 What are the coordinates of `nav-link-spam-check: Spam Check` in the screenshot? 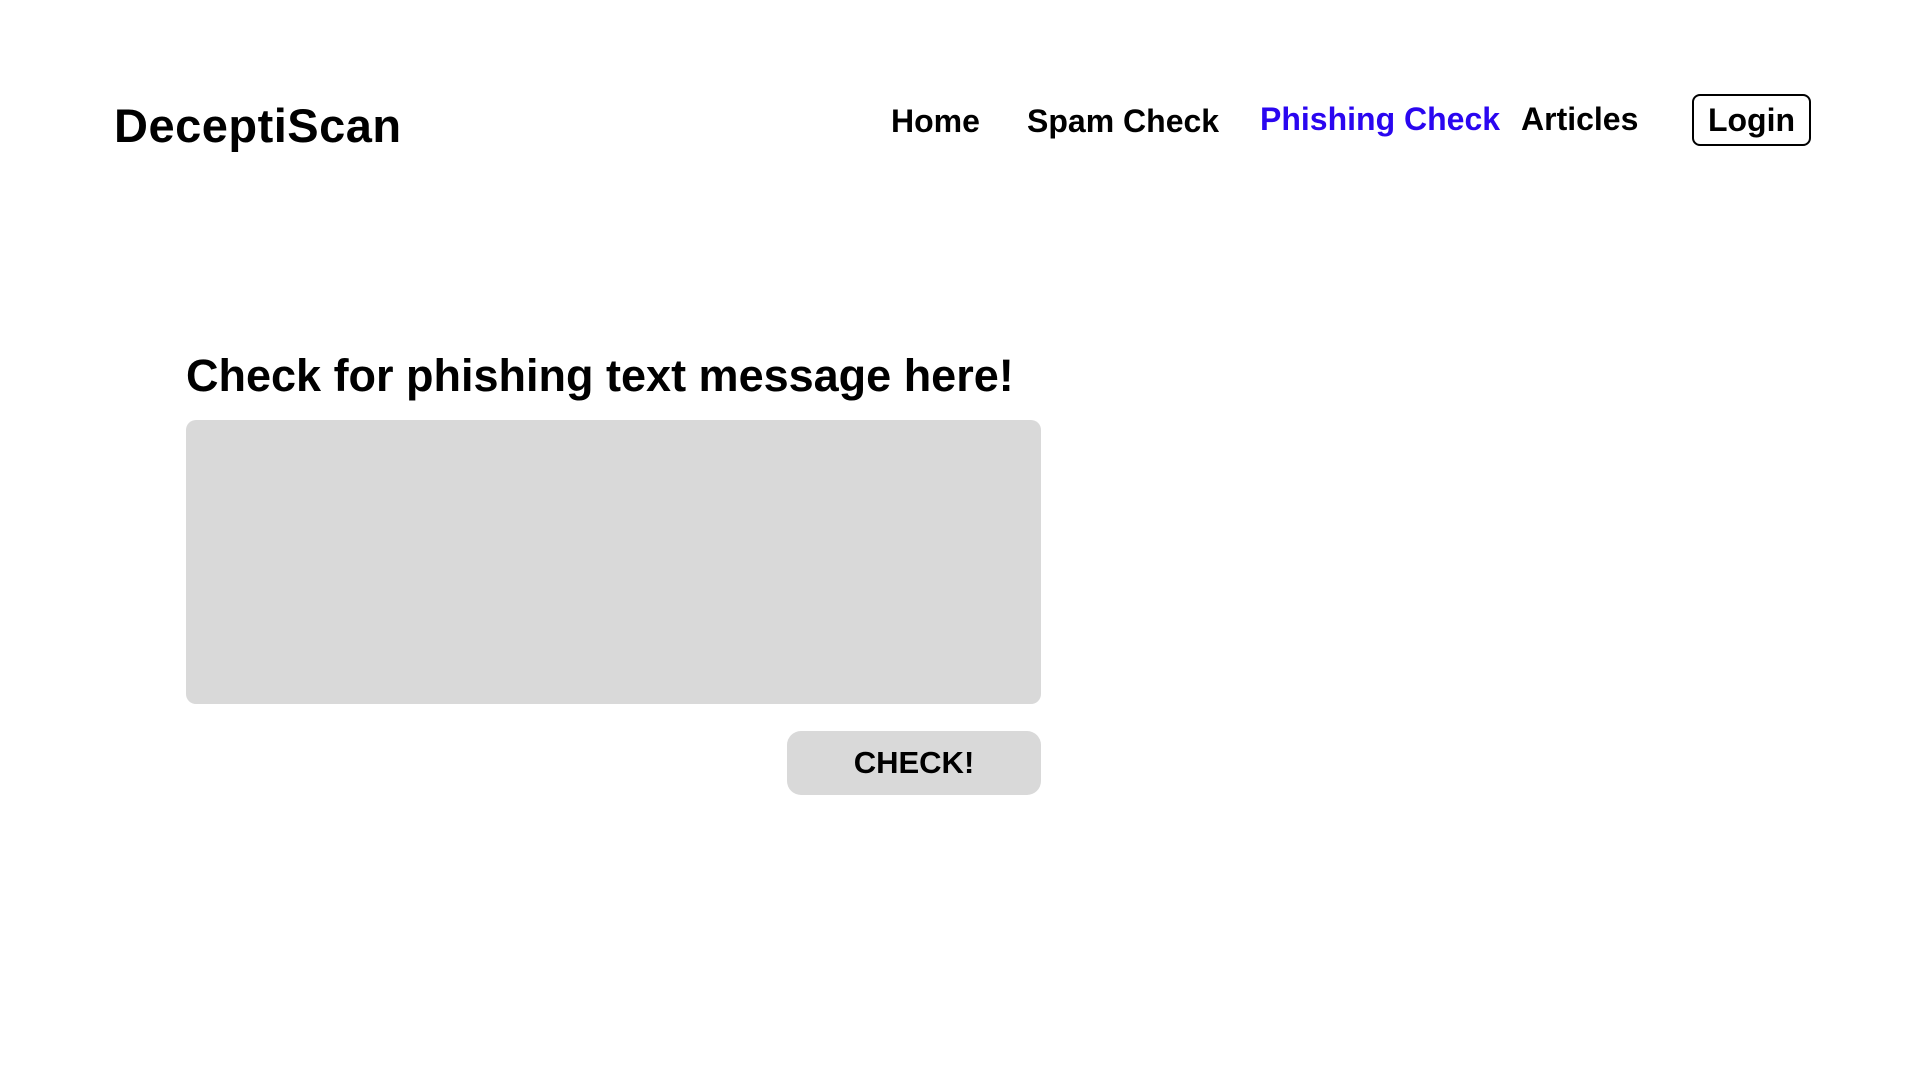 It's located at (1123, 121).